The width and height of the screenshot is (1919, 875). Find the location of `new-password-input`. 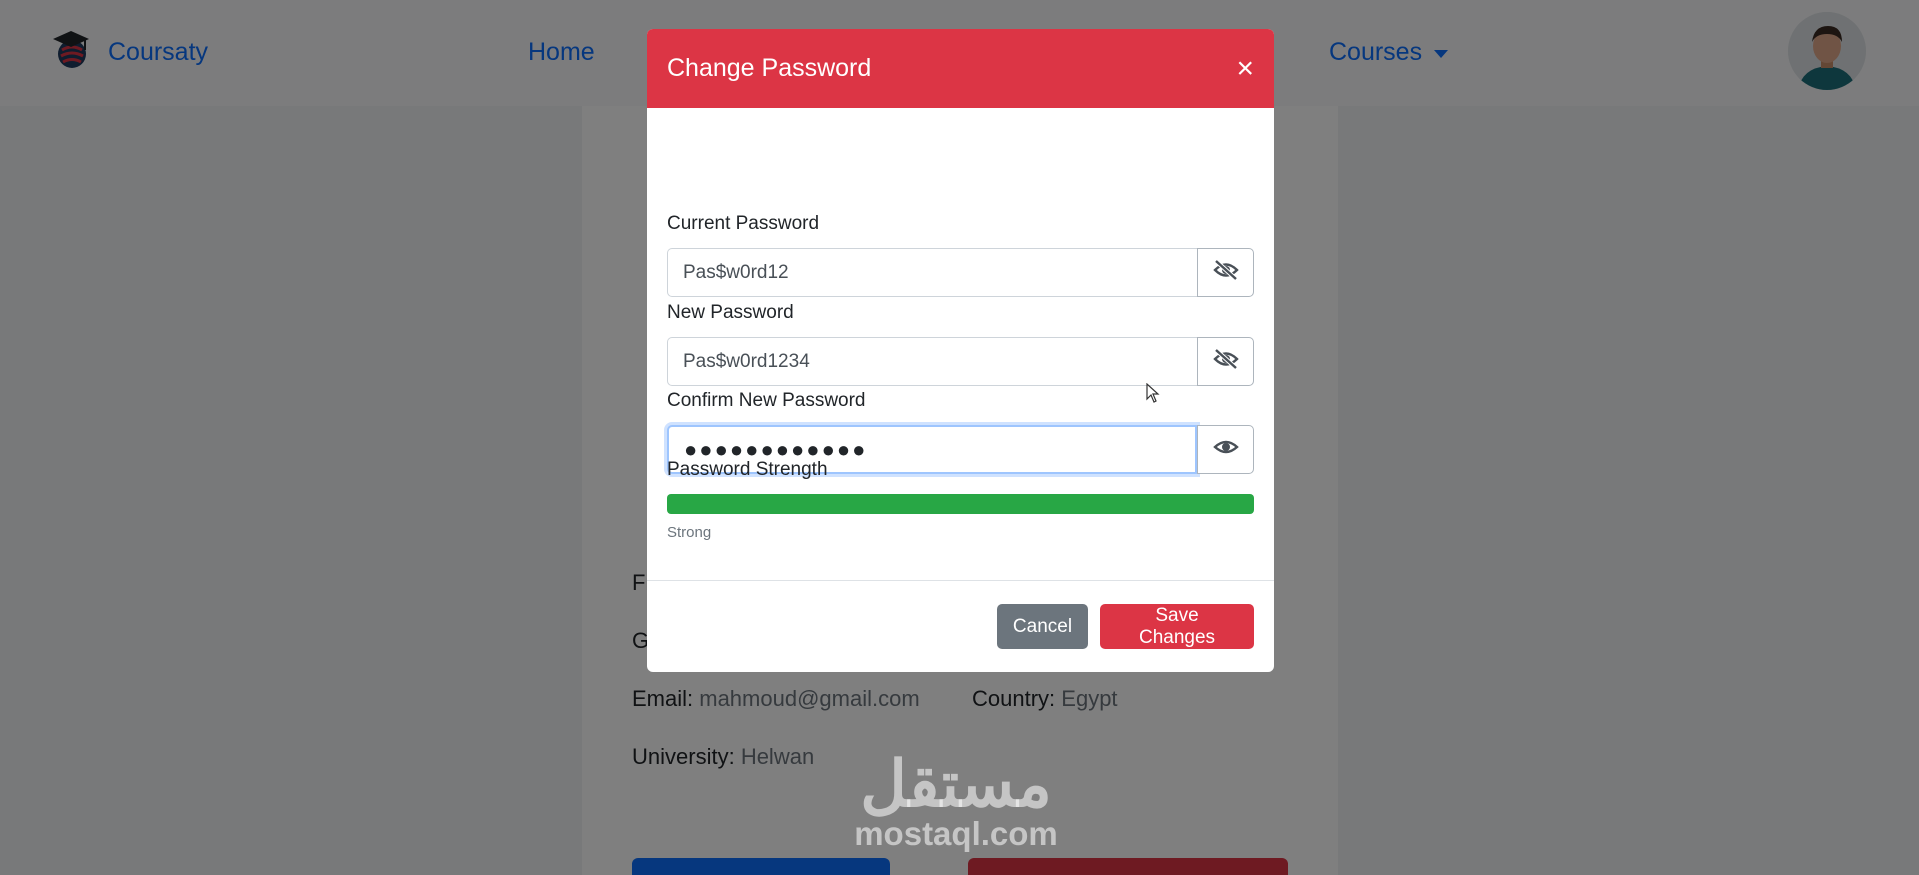

new-password-input is located at coordinates (932, 361).